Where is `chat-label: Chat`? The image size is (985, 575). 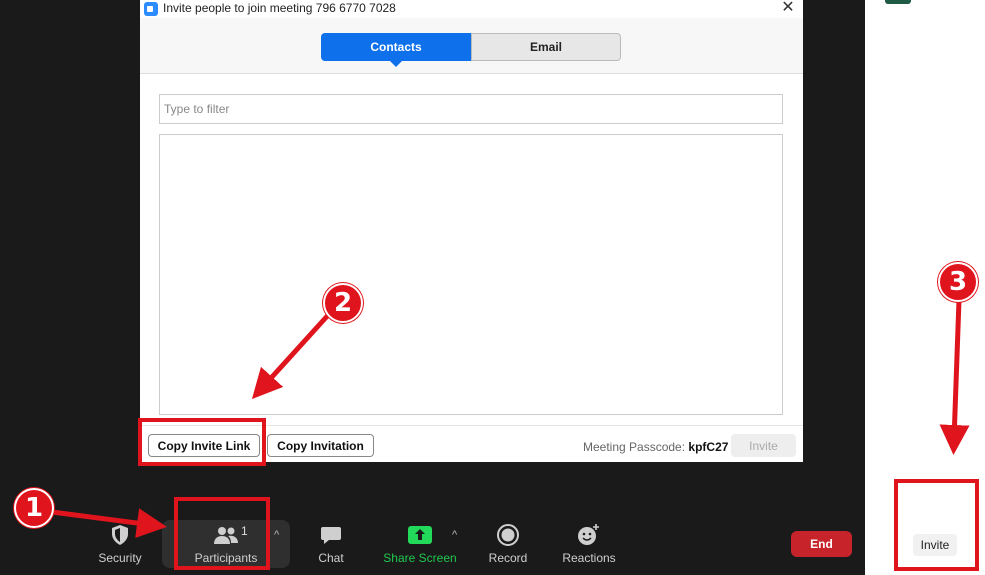 chat-label: Chat is located at coordinates (331, 558).